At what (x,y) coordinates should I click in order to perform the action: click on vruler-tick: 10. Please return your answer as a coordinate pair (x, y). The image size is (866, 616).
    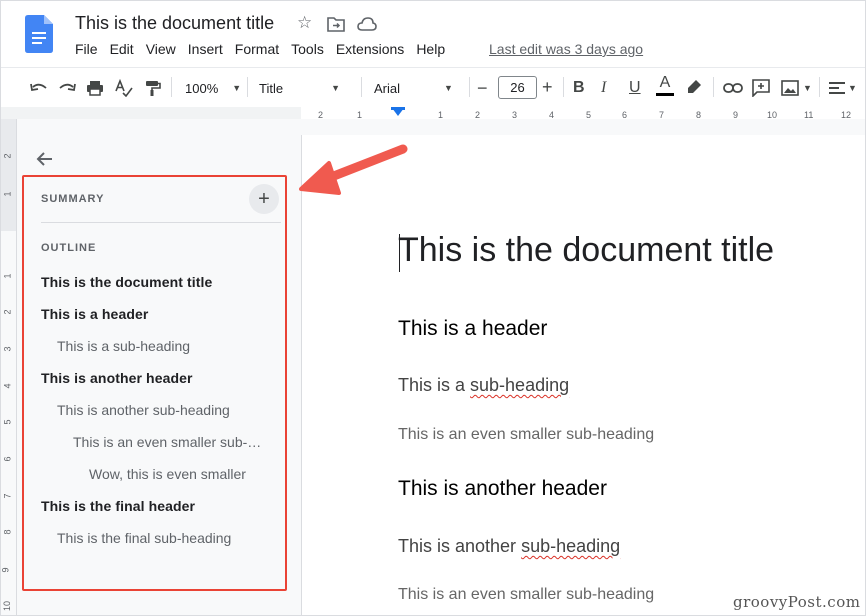
    Looking at the image, I should click on (7, 606).